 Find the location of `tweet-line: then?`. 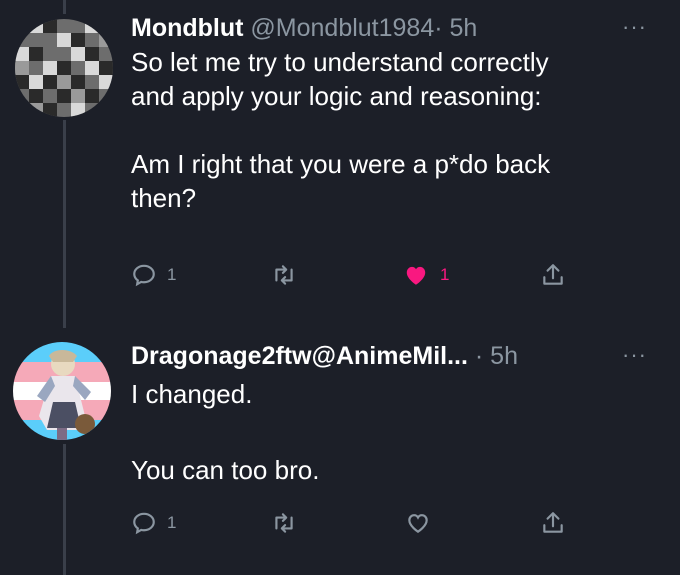

tweet-line: then? is located at coordinates (164, 198).